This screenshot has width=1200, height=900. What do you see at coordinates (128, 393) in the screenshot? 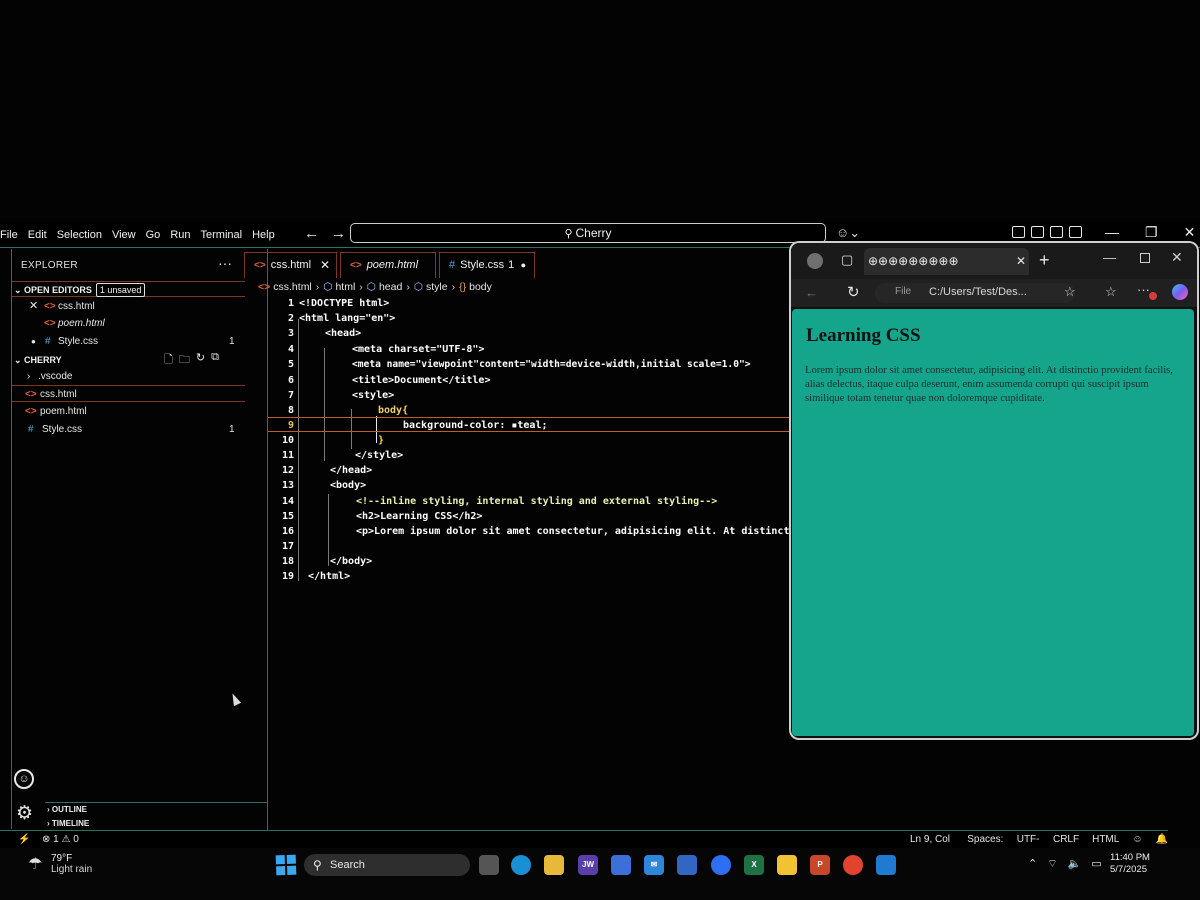
I see `tree-item-css-html: <> css.html` at bounding box center [128, 393].